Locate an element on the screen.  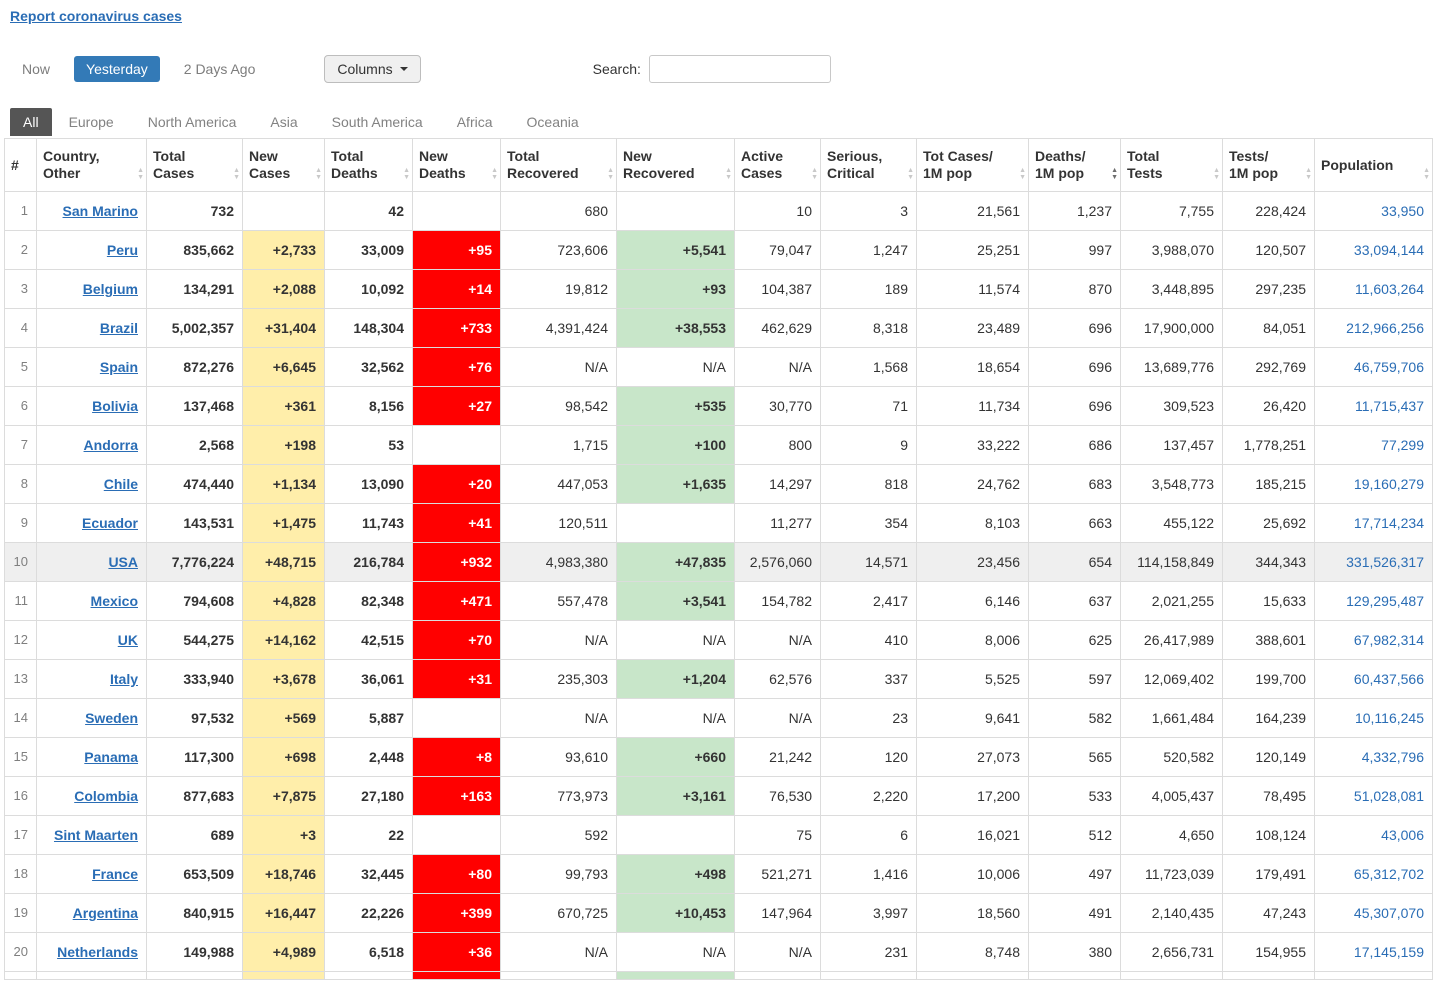
cell-population: 51,028,081 is located at coordinates (1373, 796).